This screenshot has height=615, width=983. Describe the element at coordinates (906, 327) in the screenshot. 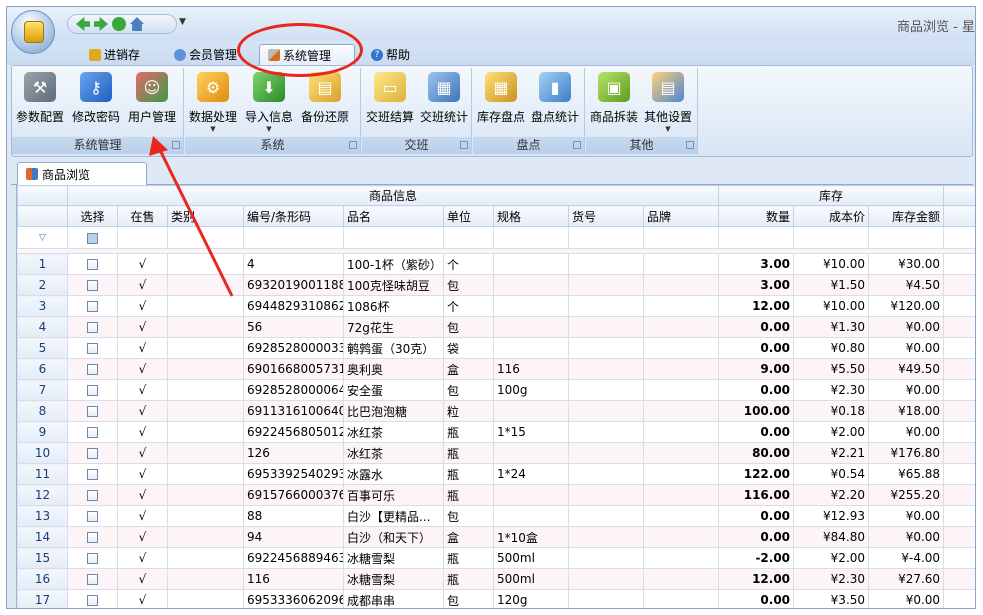

I see `amount-cell: ¥0.00` at that location.